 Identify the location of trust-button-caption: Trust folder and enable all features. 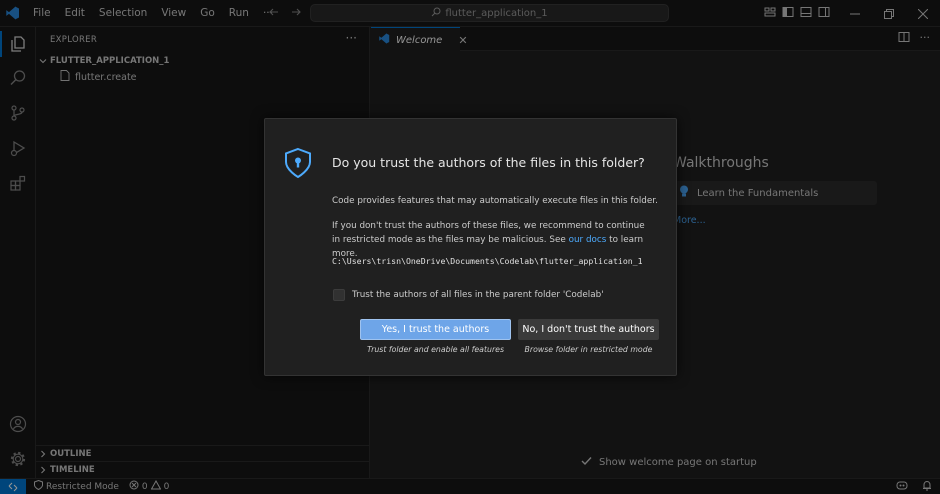
(435, 349).